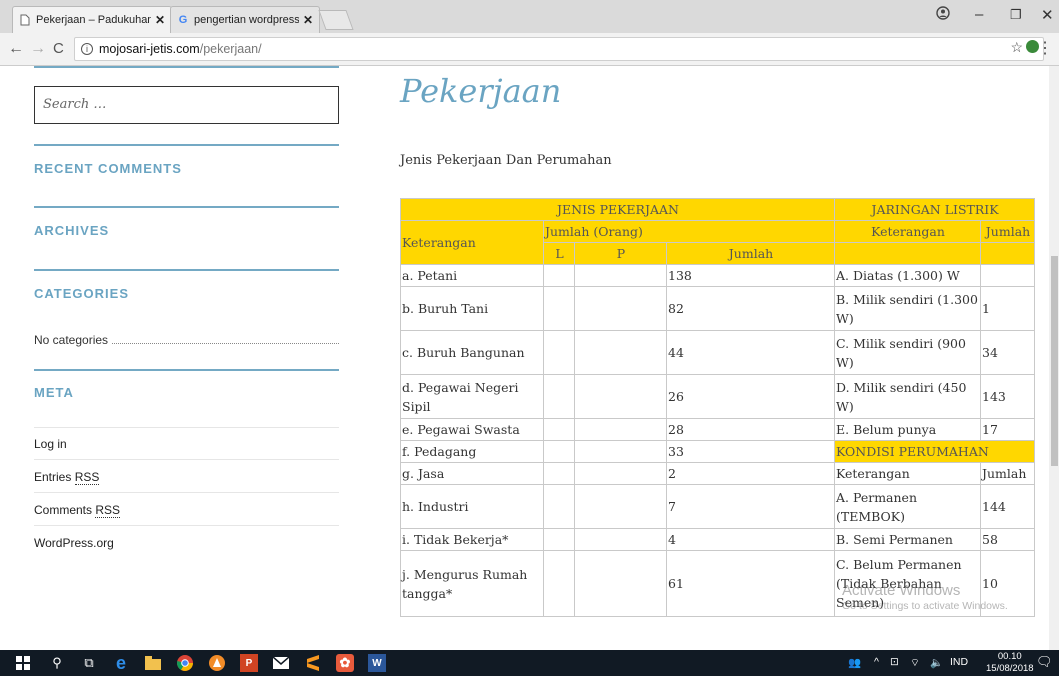 Image resolution: width=1059 pixels, height=676 pixels. Describe the element at coordinates (71, 340) in the screenshot. I see `no-categories-text: No categories` at that location.